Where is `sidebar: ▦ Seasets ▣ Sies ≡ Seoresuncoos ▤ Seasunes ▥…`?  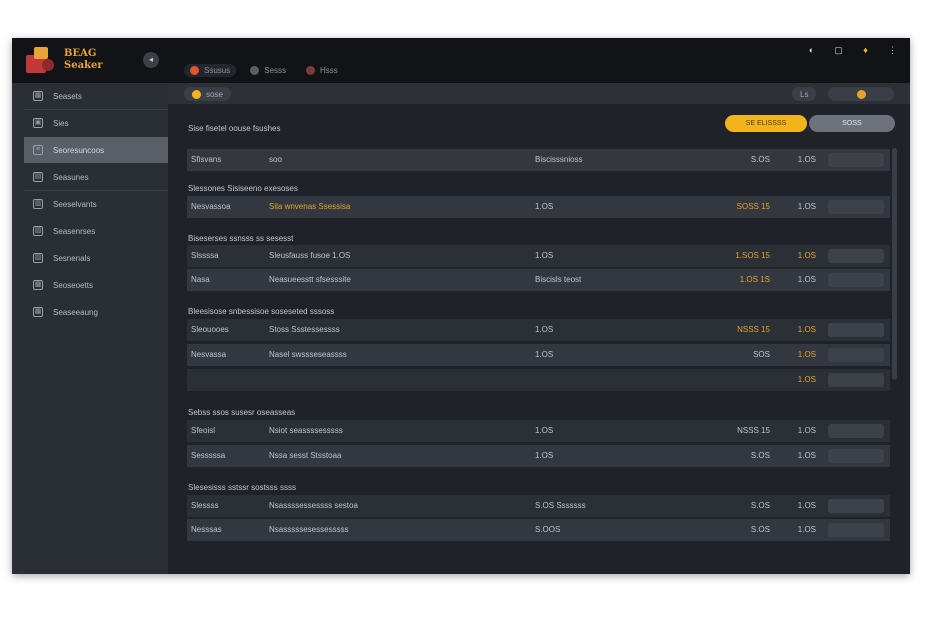 sidebar: ▦ Seasets ▣ Sies ≡ Seoresuncoos ▤ Seasunes ▥… is located at coordinates (90, 328).